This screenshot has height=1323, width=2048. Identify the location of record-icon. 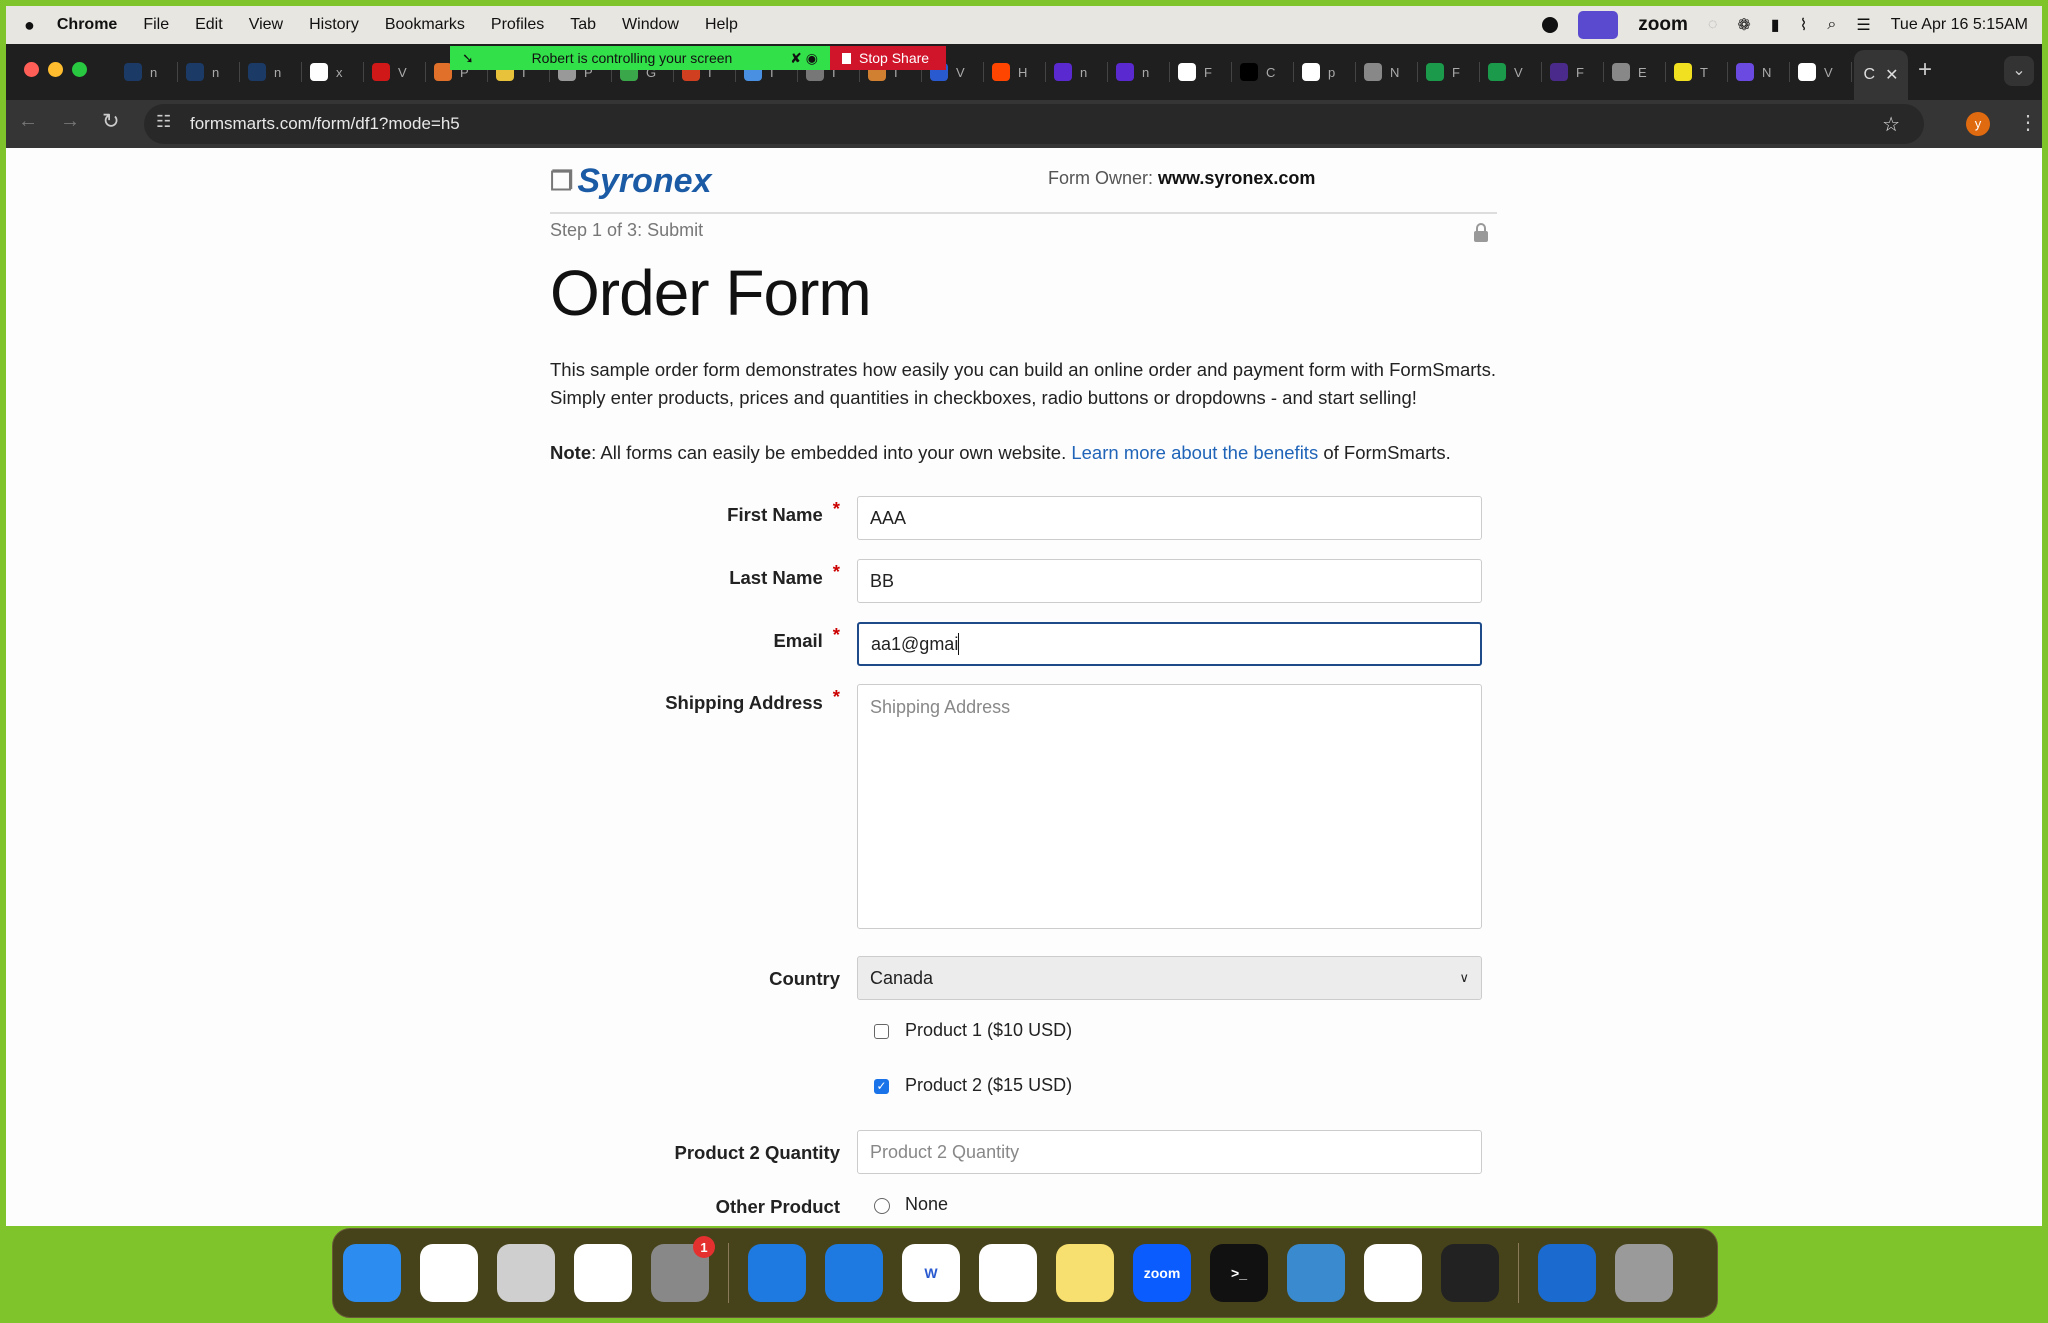
(1550, 25).